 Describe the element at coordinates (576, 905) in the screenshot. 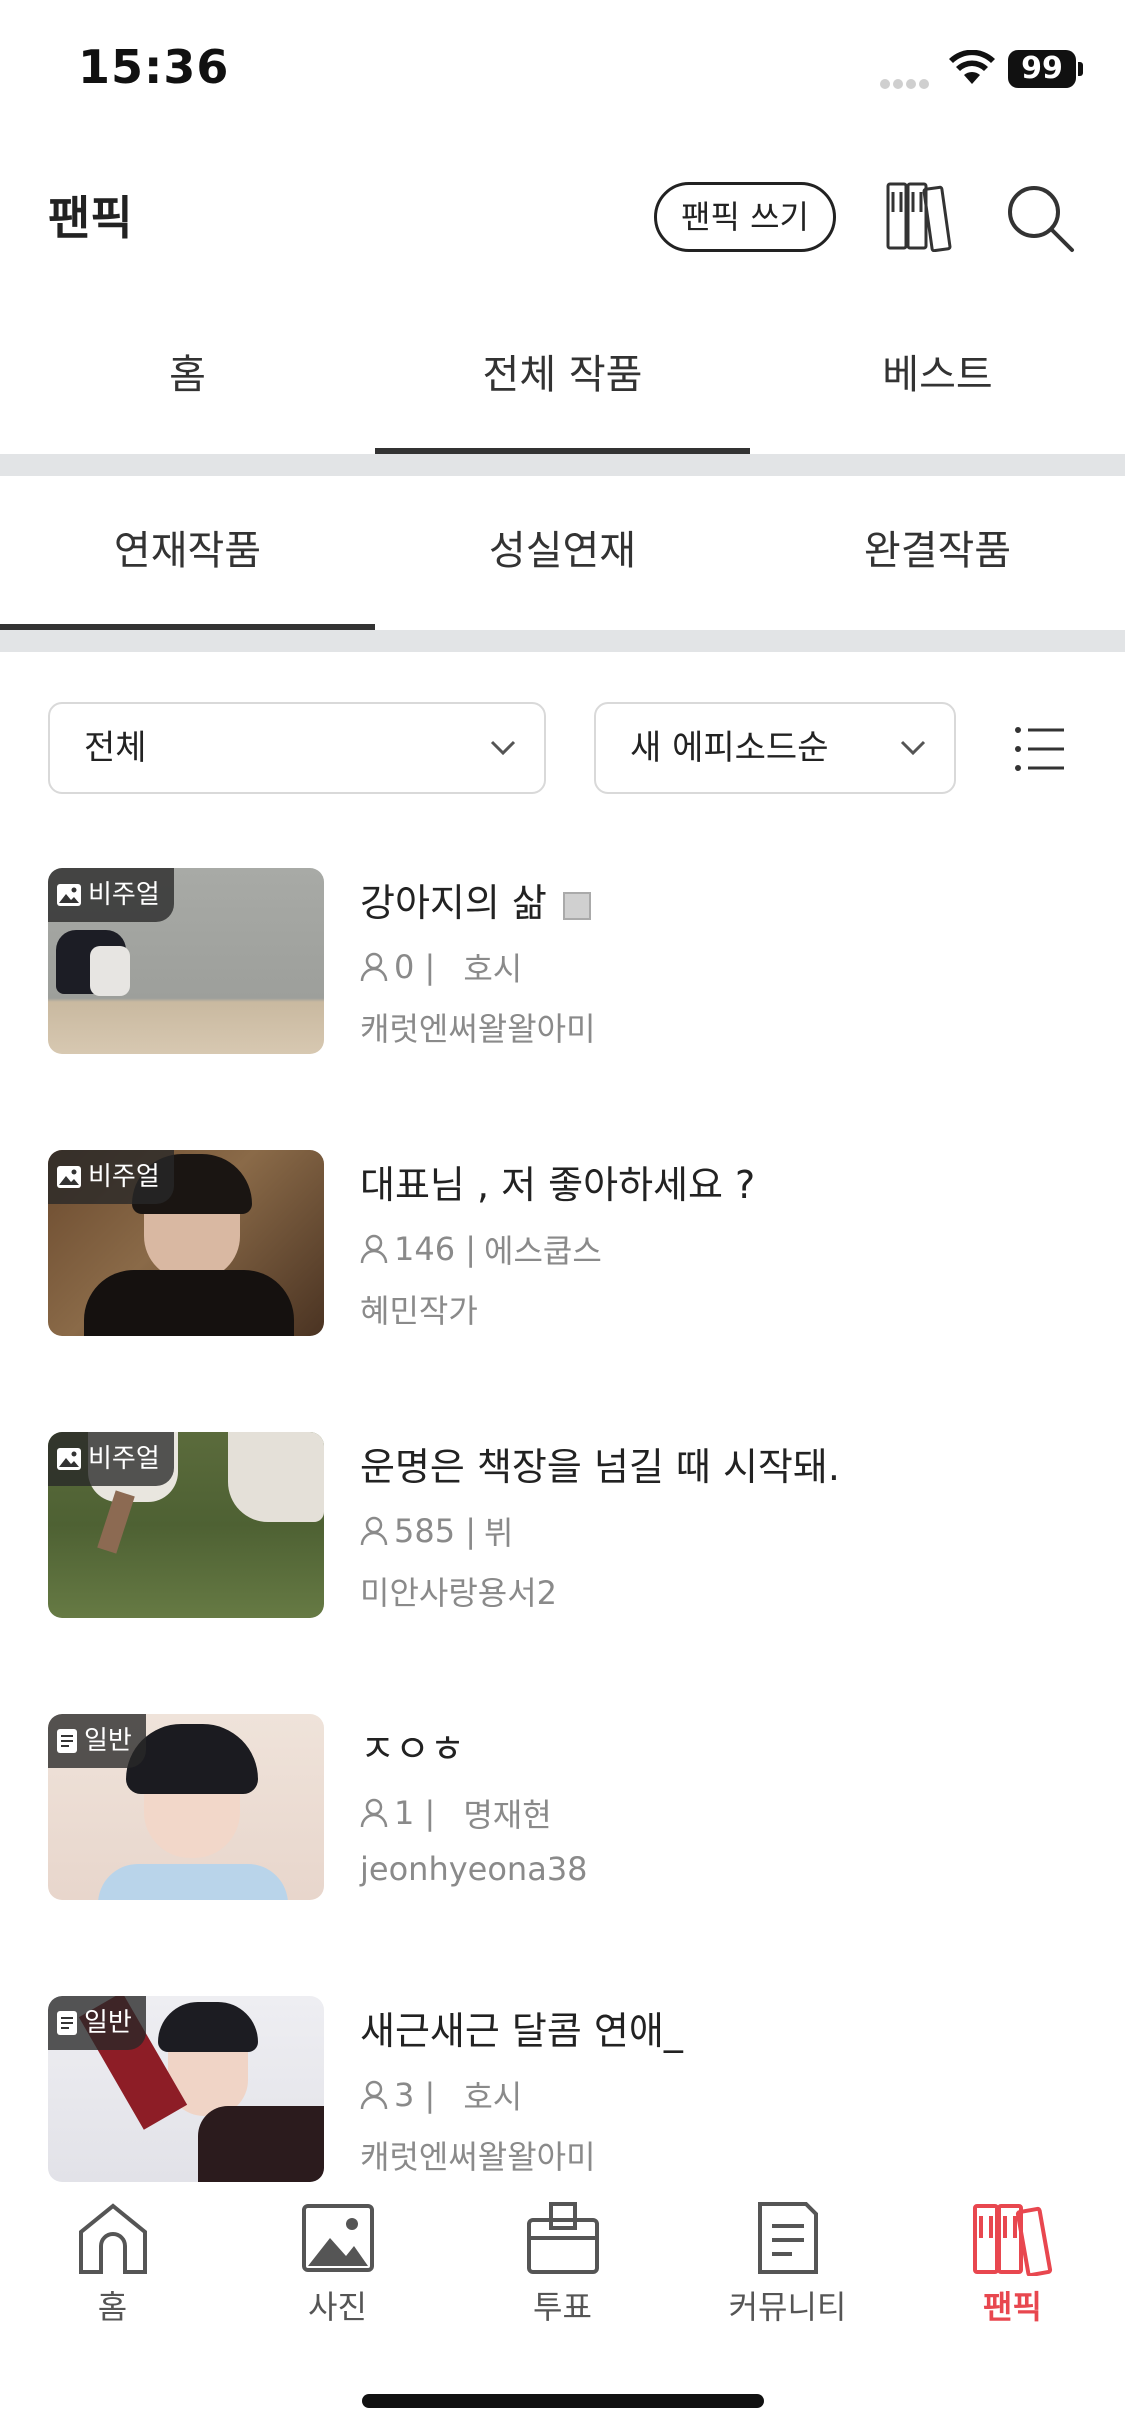

I see `book-icon` at that location.